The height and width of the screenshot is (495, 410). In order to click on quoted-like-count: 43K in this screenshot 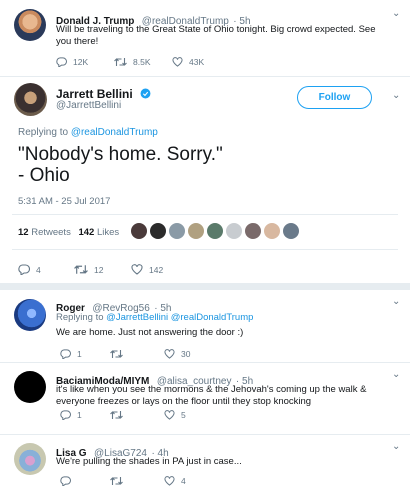, I will do `click(197, 62)`.